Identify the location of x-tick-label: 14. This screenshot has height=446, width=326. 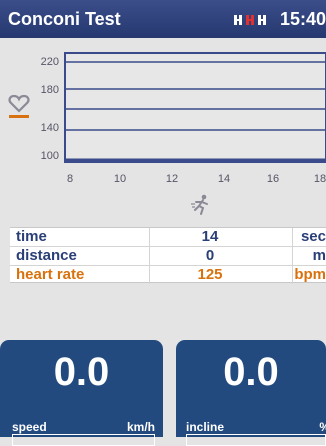
(224, 179).